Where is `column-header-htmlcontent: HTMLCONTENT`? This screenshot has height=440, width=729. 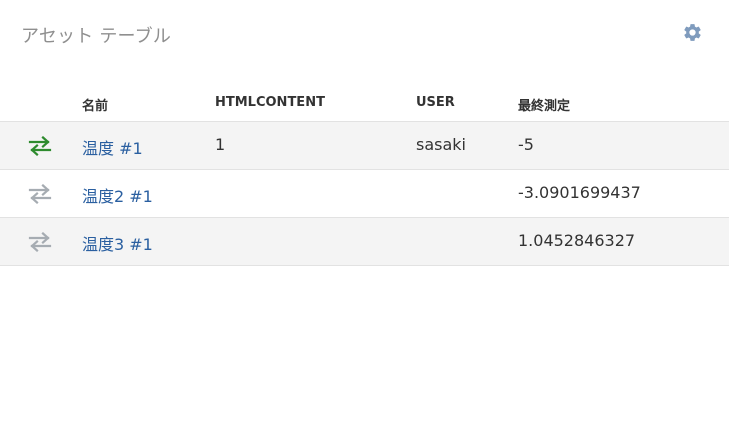 column-header-htmlcontent: HTMLCONTENT is located at coordinates (270, 102).